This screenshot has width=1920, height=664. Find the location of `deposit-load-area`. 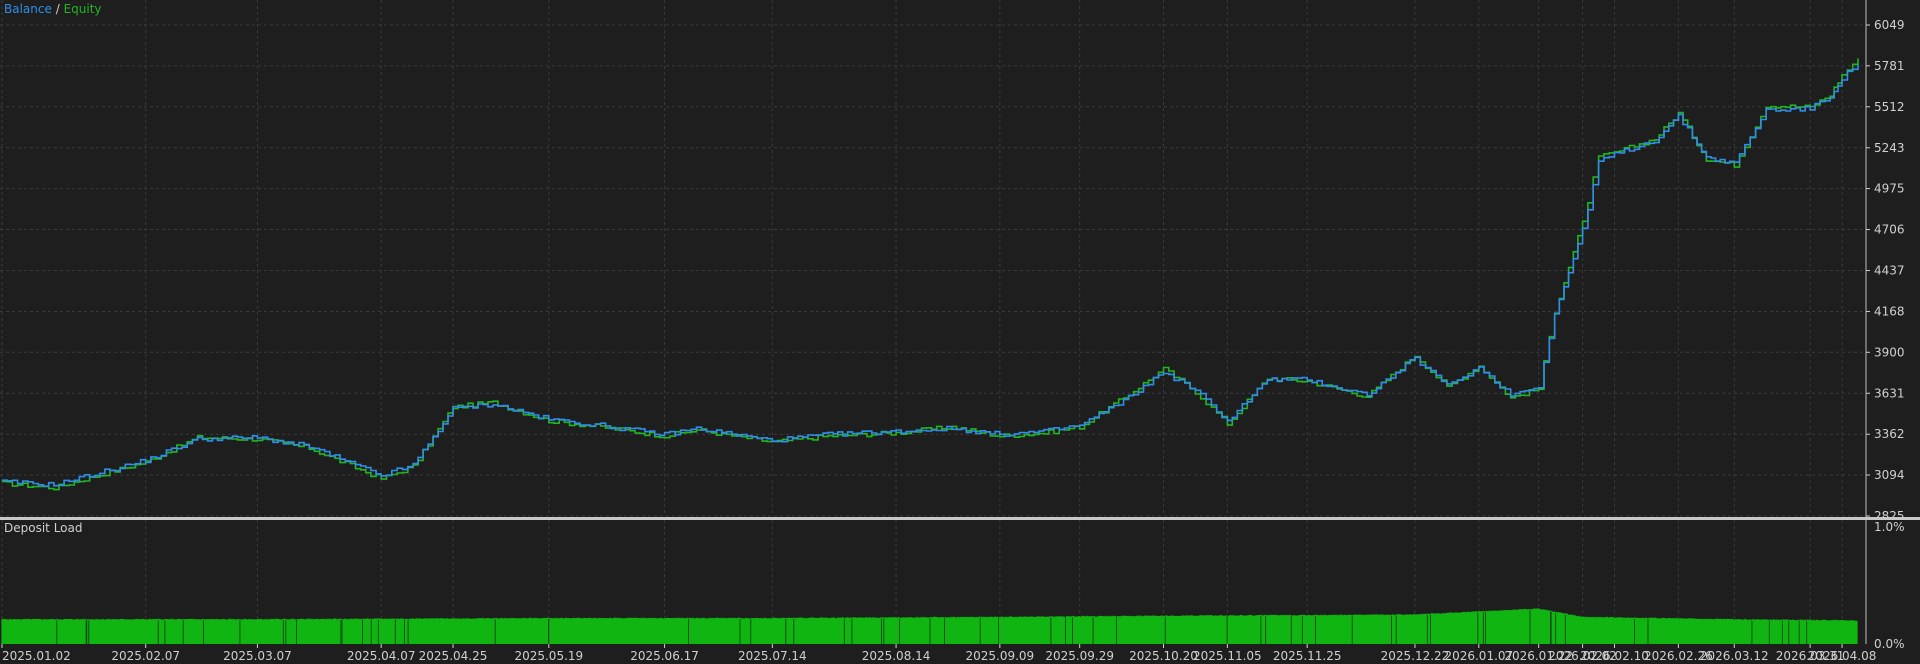

deposit-load-area is located at coordinates (929, 626).